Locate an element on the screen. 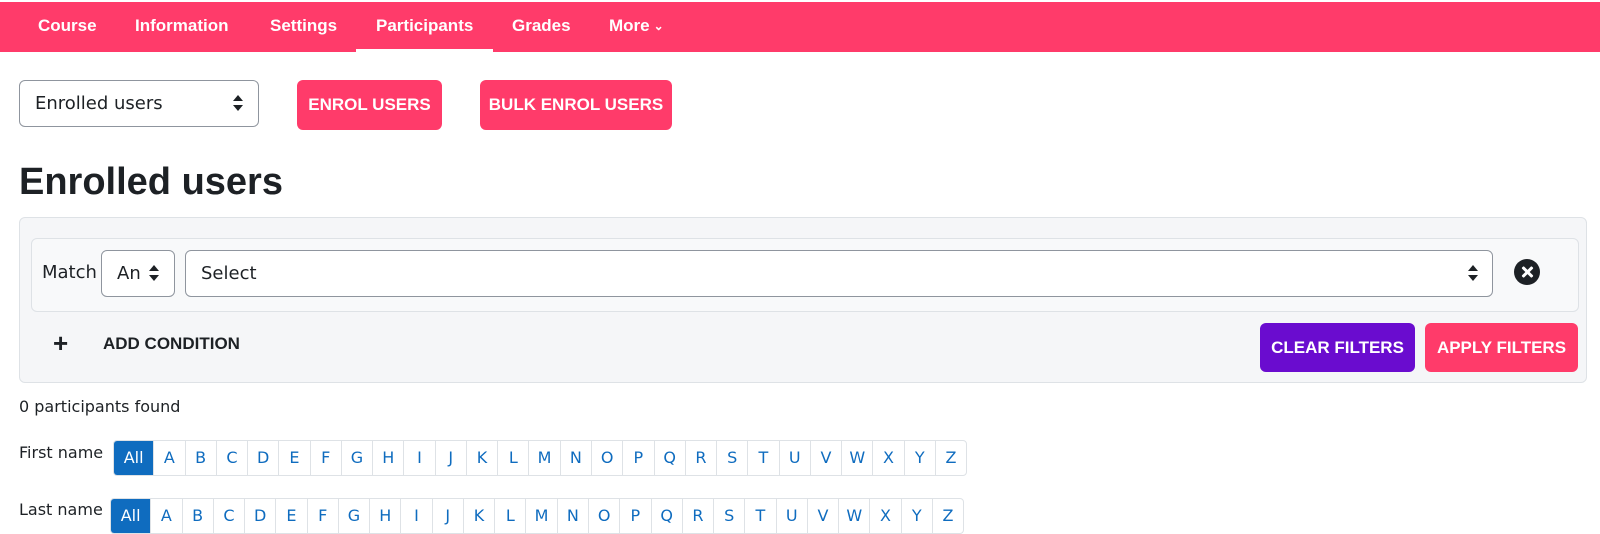  last-name-initial-n: N is located at coordinates (572, 516).